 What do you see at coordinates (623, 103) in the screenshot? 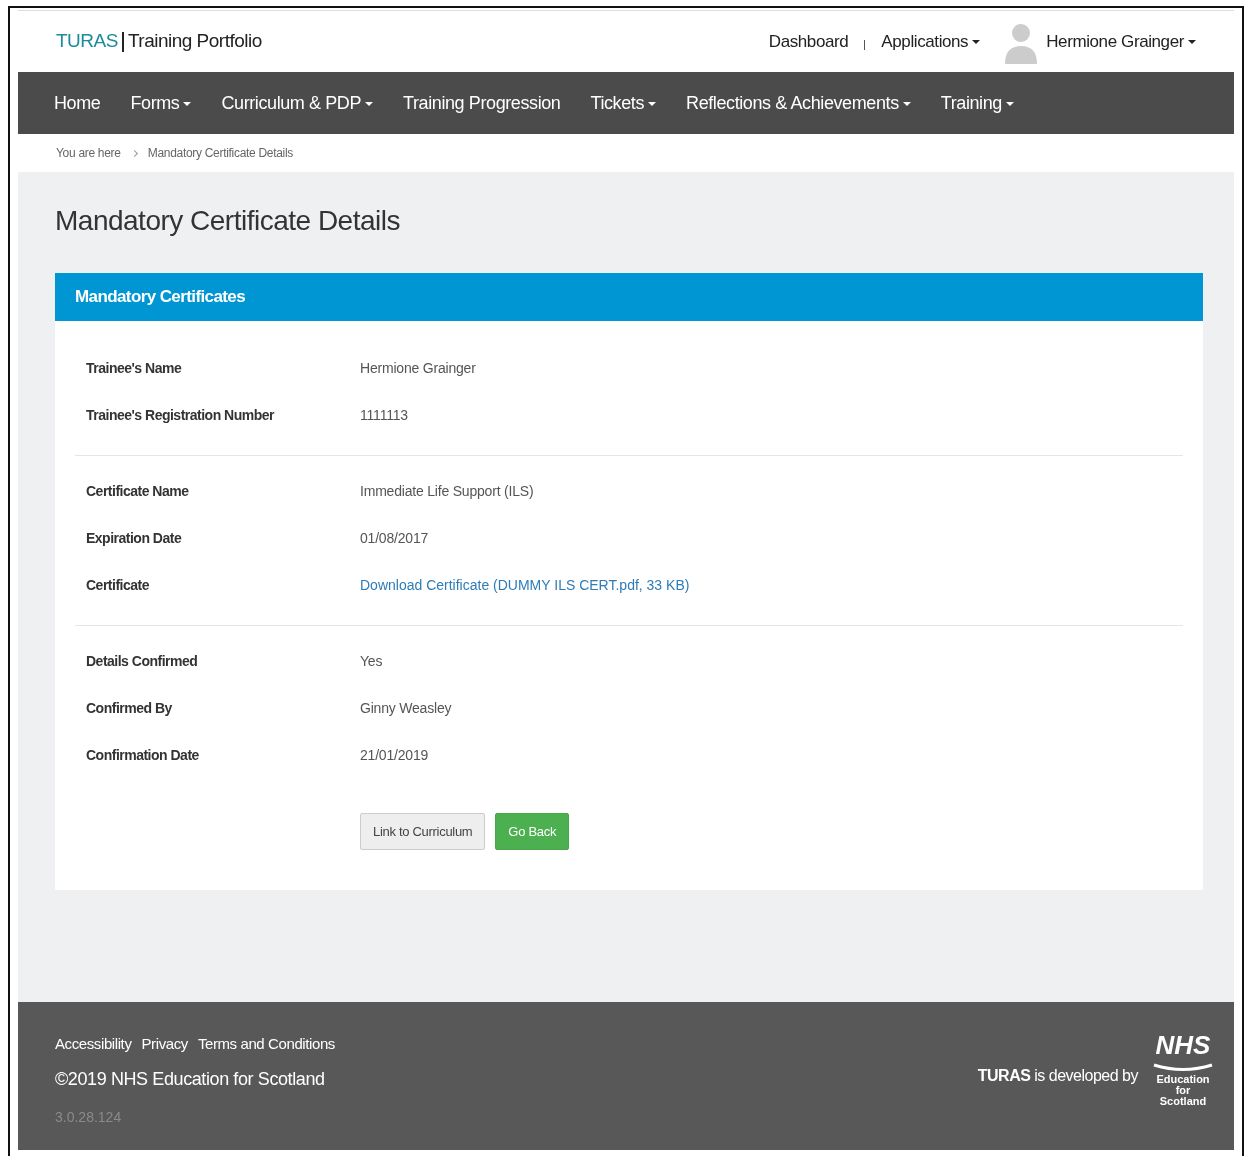
I see `nav-link: Tickets` at bounding box center [623, 103].